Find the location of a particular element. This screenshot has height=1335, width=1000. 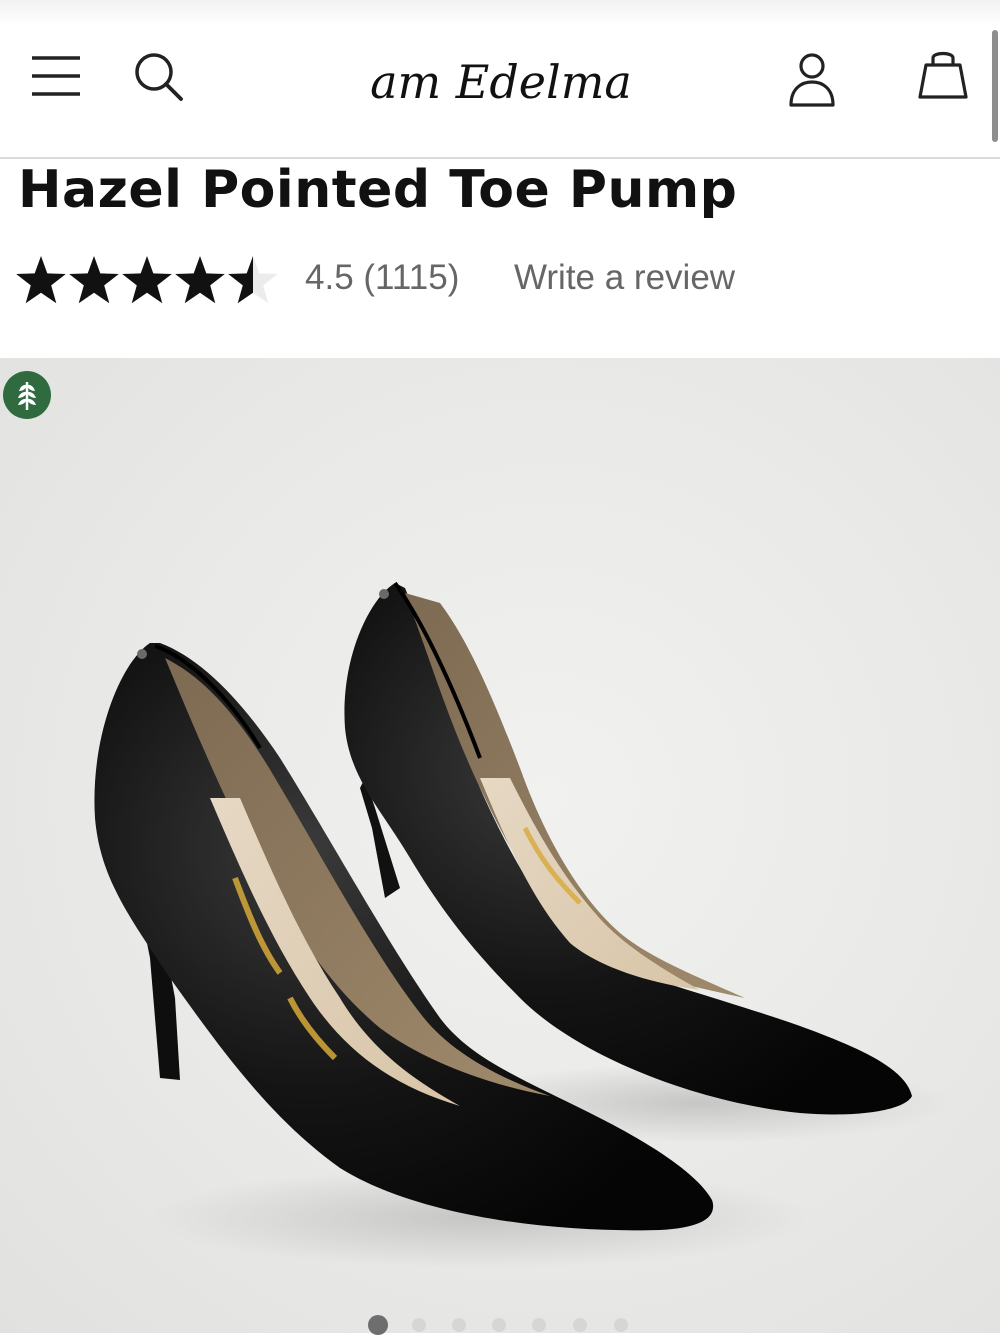

shopping-bag-icon is located at coordinates (943, 75).